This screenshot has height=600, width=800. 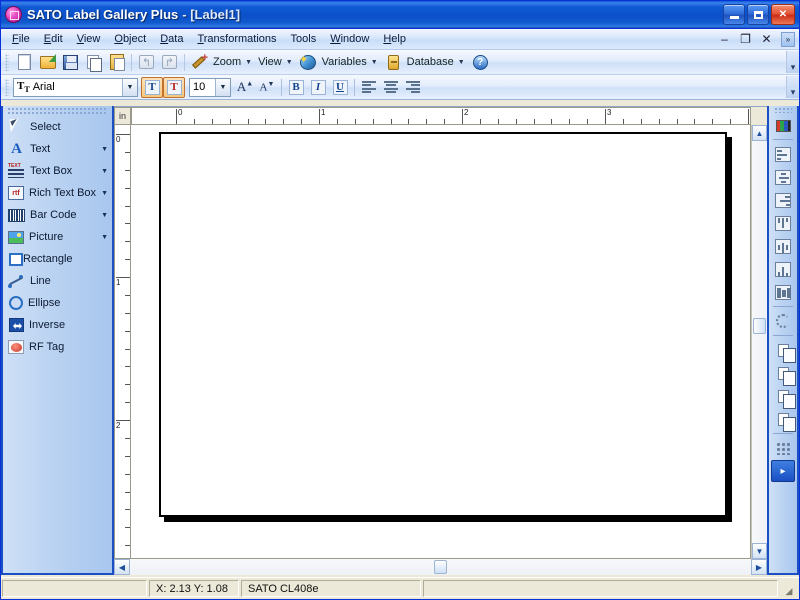 What do you see at coordinates (146, 62) in the screenshot?
I see `undo-button: ↰` at bounding box center [146, 62].